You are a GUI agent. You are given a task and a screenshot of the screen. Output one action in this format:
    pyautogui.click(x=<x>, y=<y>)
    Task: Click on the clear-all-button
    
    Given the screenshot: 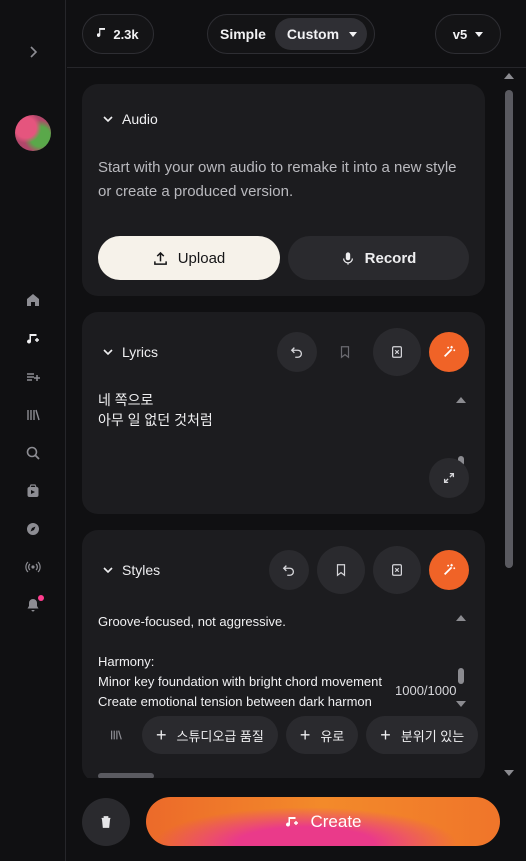 What is the action you would take?
    pyautogui.click(x=106, y=822)
    